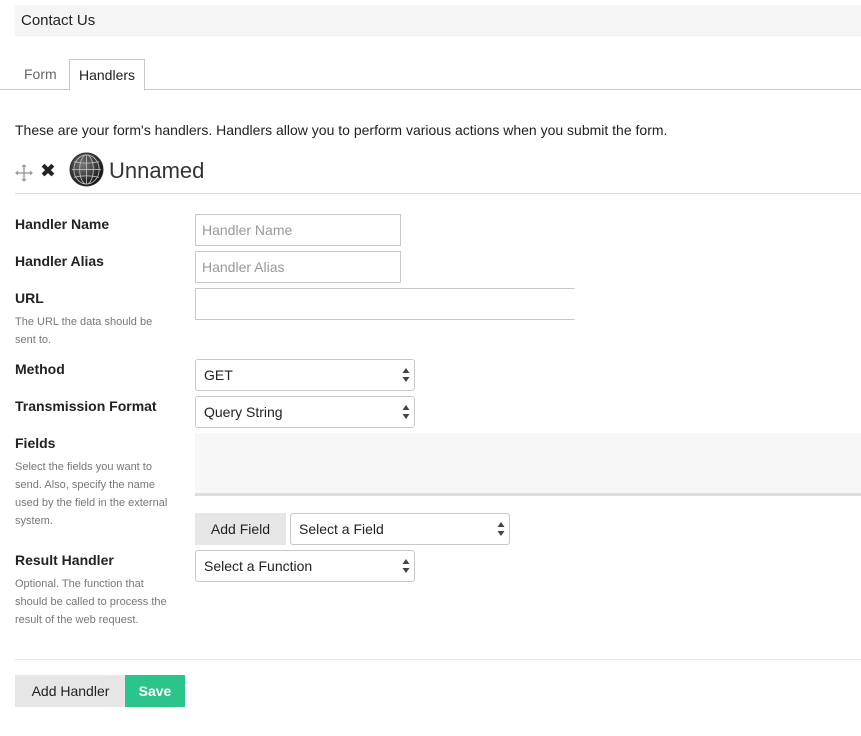 The width and height of the screenshot is (861, 736). What do you see at coordinates (29, 298) in the screenshot?
I see `url-label: URL` at bounding box center [29, 298].